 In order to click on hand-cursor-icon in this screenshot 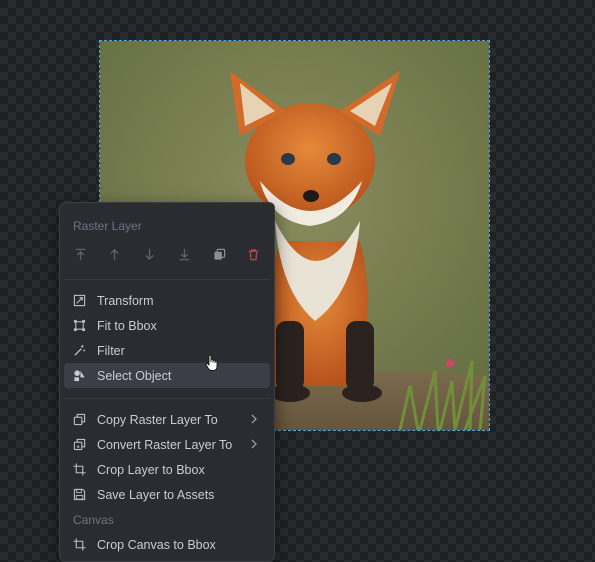, I will do `click(211, 362)`.